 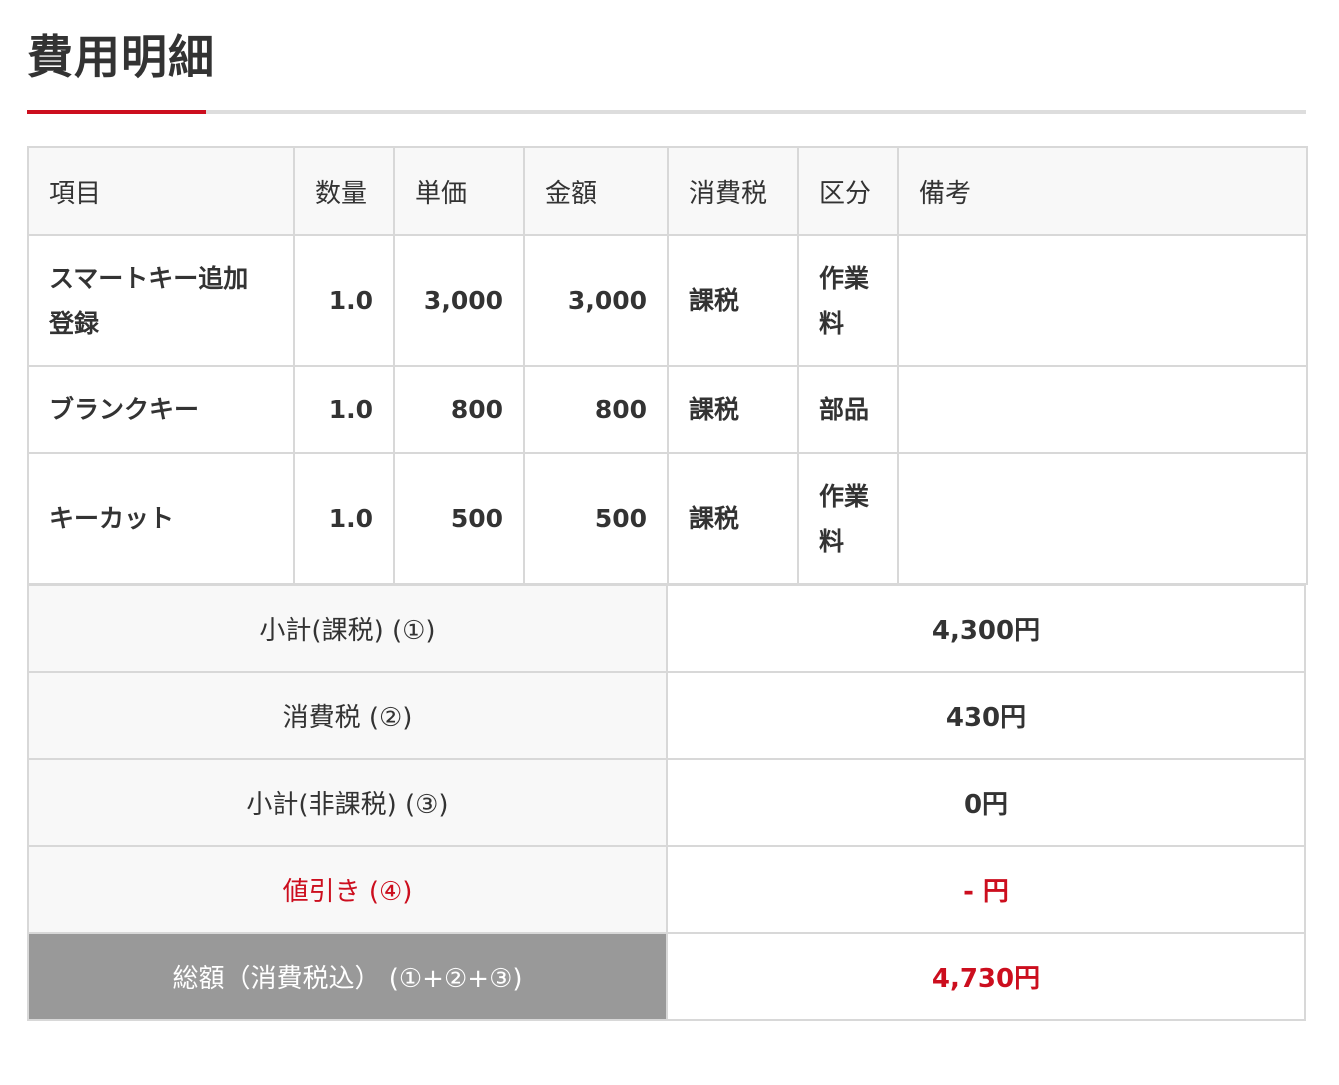 I want to click on discount-label: 値引き (④), so click(x=347, y=889).